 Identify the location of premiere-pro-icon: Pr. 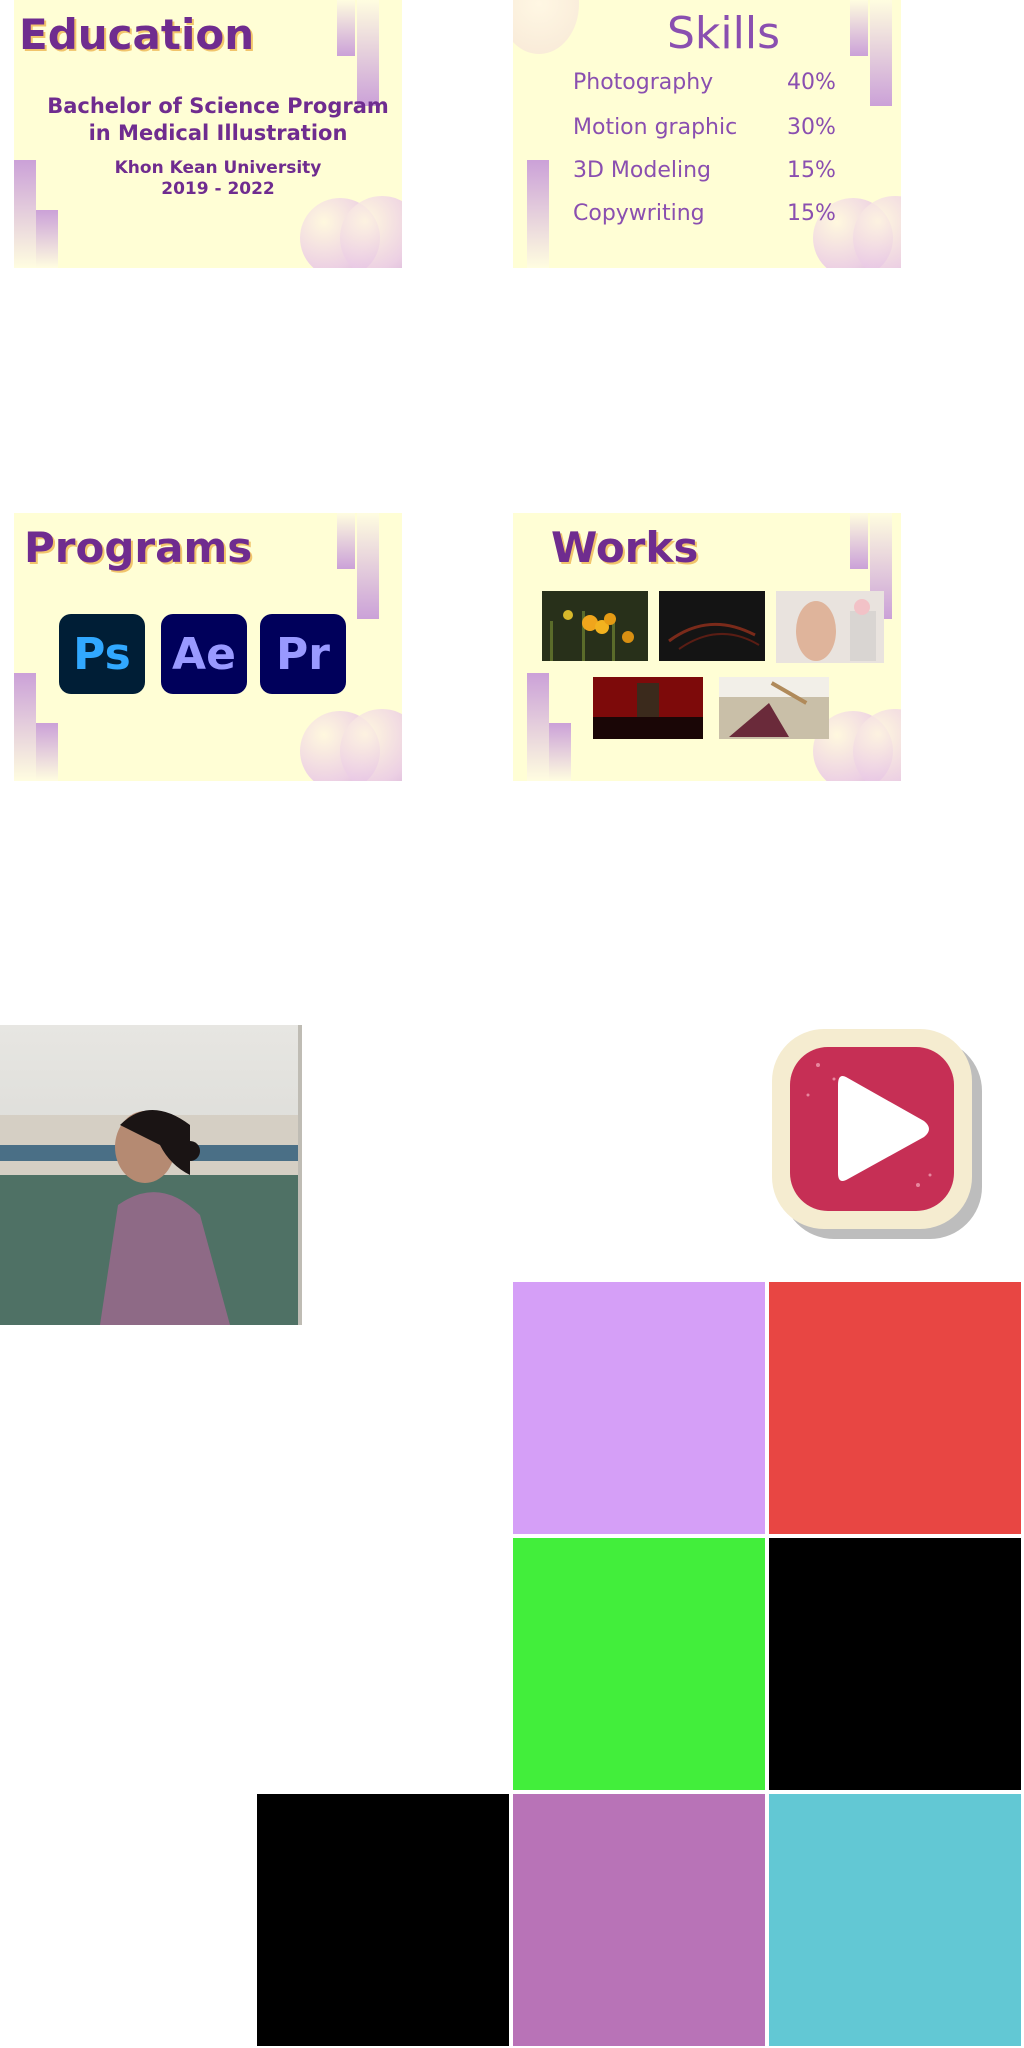
(303, 654).